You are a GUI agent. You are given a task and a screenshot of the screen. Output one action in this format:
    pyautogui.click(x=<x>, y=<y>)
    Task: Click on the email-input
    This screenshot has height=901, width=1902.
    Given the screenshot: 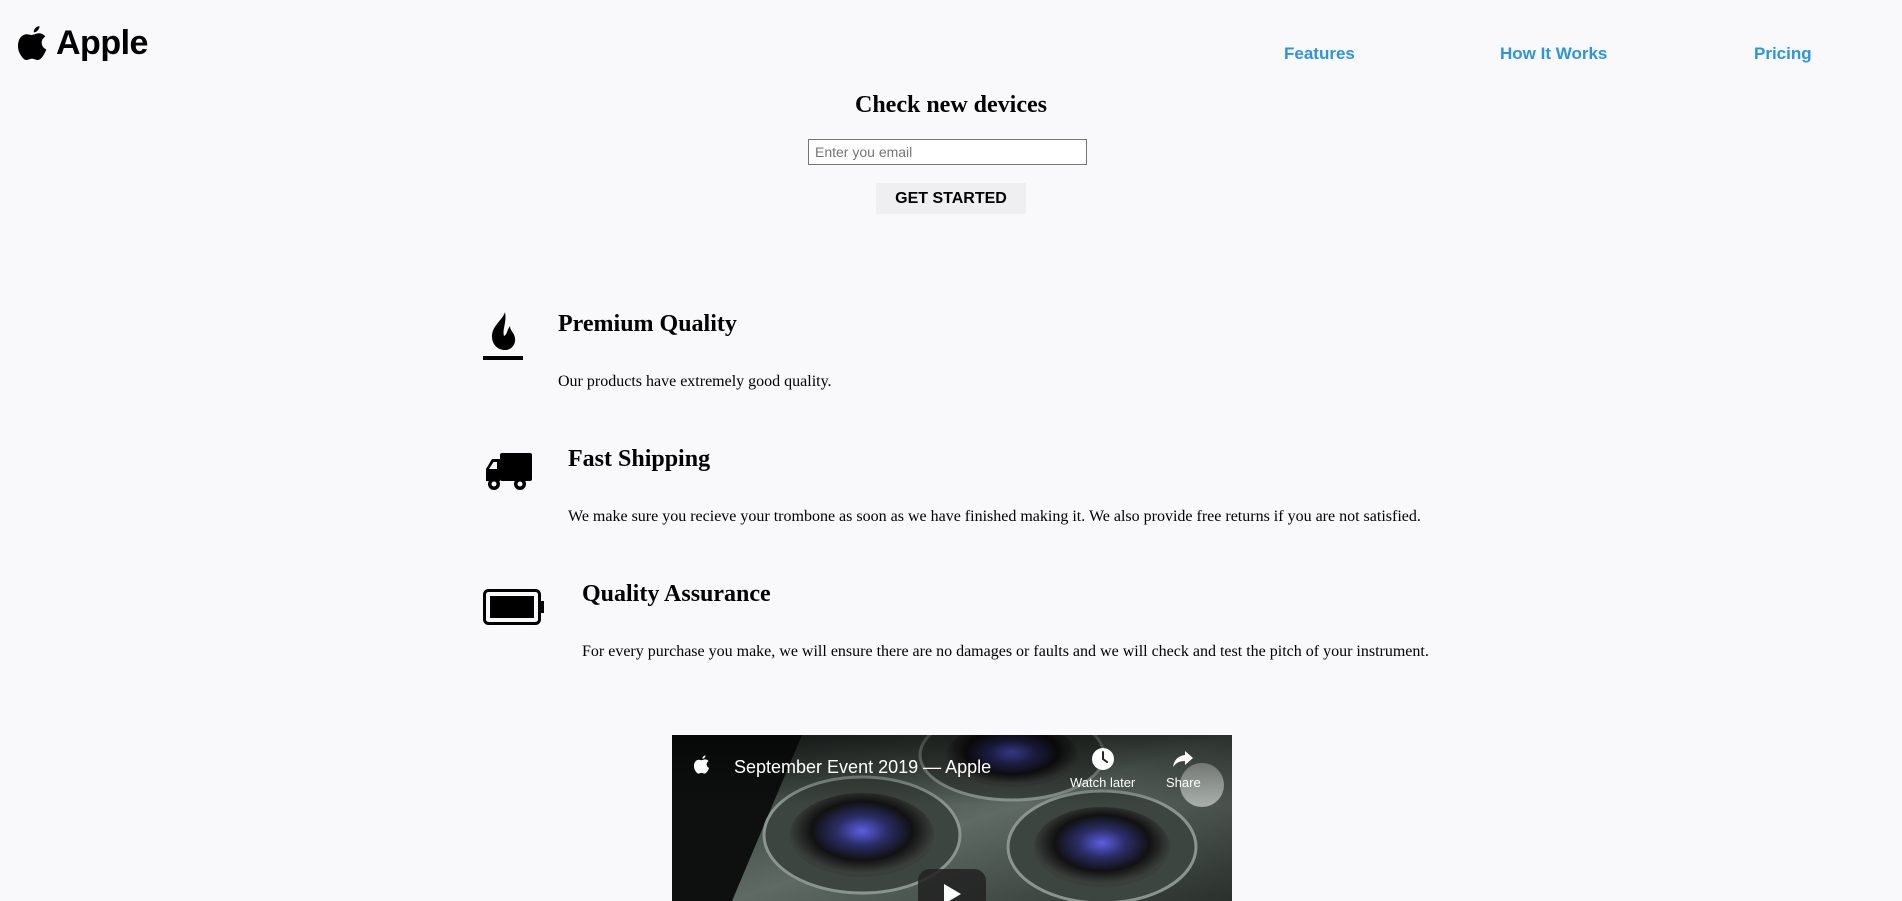 What is the action you would take?
    pyautogui.click(x=947, y=152)
    